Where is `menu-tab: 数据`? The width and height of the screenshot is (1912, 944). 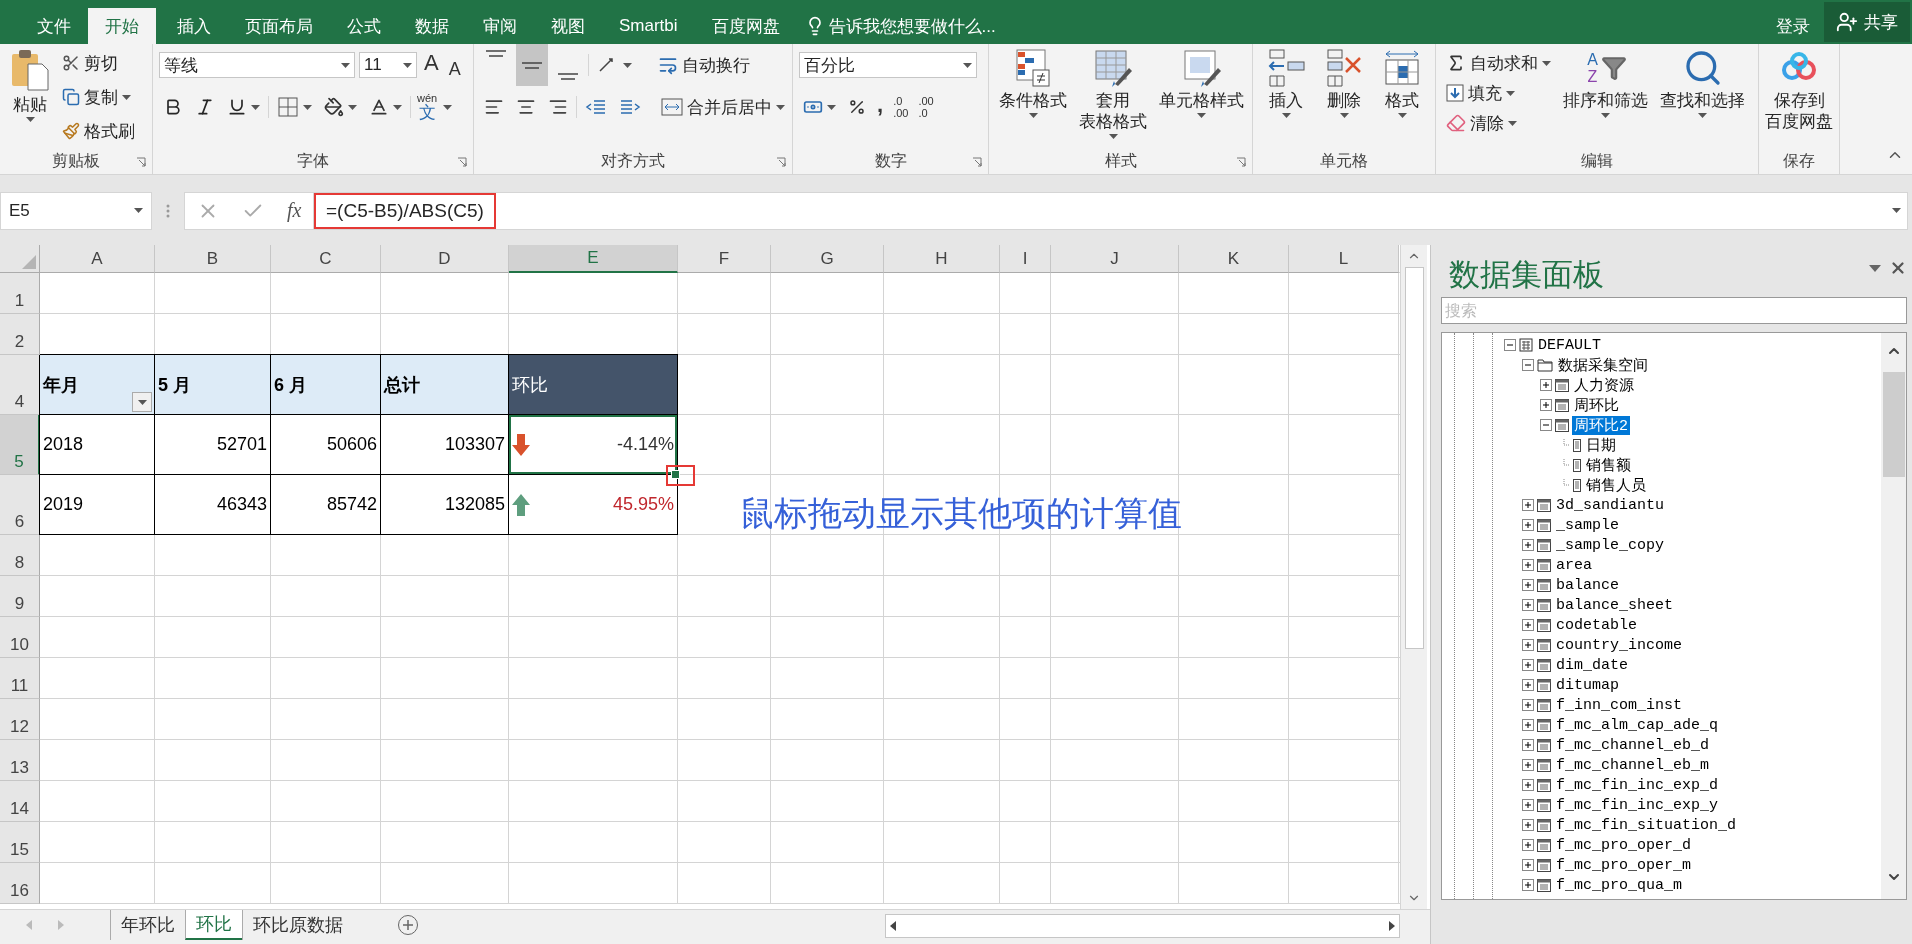
menu-tab: 数据 is located at coordinates (432, 26).